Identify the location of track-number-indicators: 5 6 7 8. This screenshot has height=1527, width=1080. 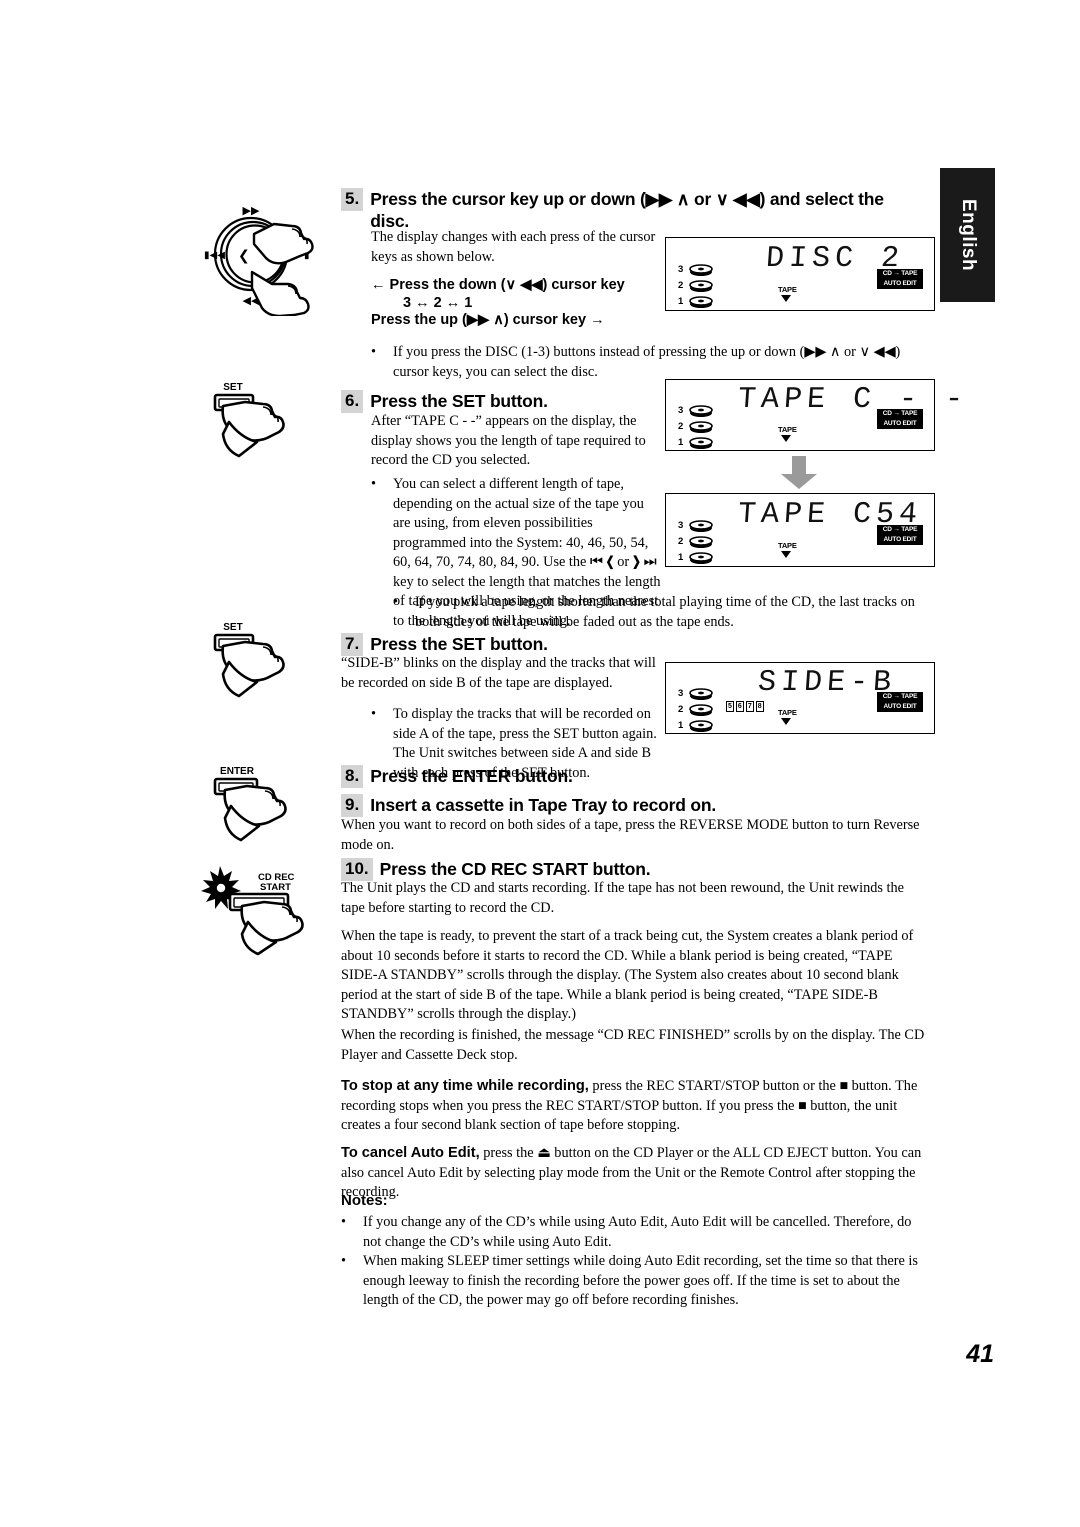
(745, 706).